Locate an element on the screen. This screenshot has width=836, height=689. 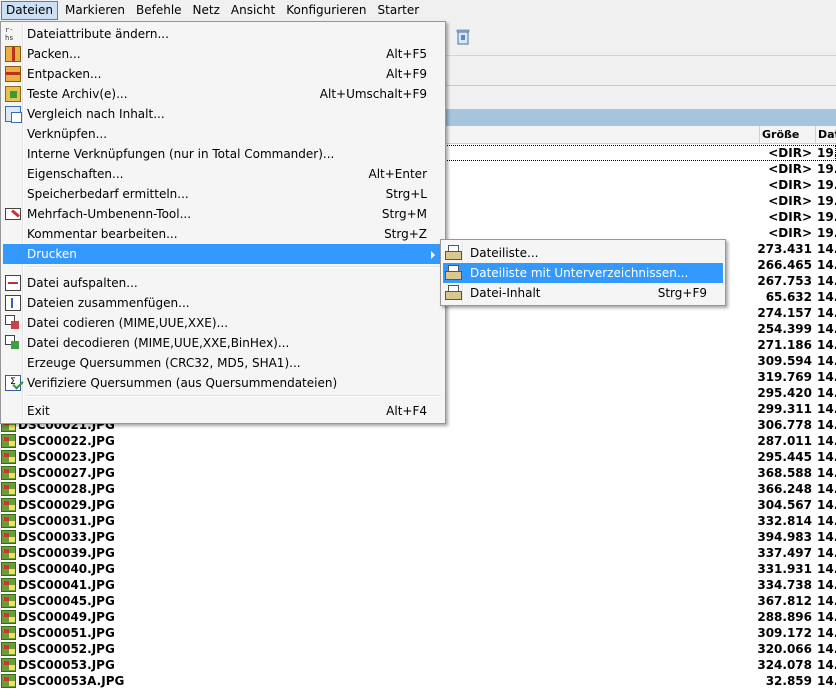
encode-icon is located at coordinates (13, 323).